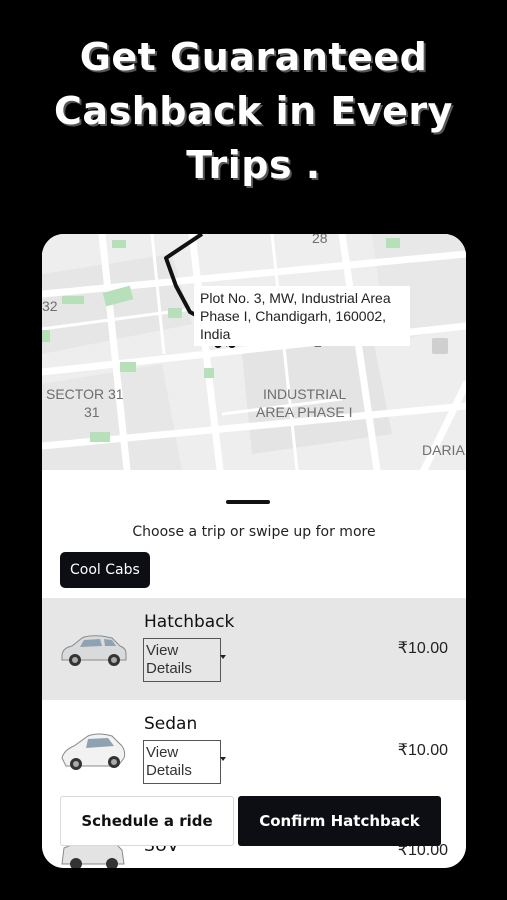 The height and width of the screenshot is (900, 507). I want to click on schedule-ride-button: Schedule a ride, so click(147, 821).